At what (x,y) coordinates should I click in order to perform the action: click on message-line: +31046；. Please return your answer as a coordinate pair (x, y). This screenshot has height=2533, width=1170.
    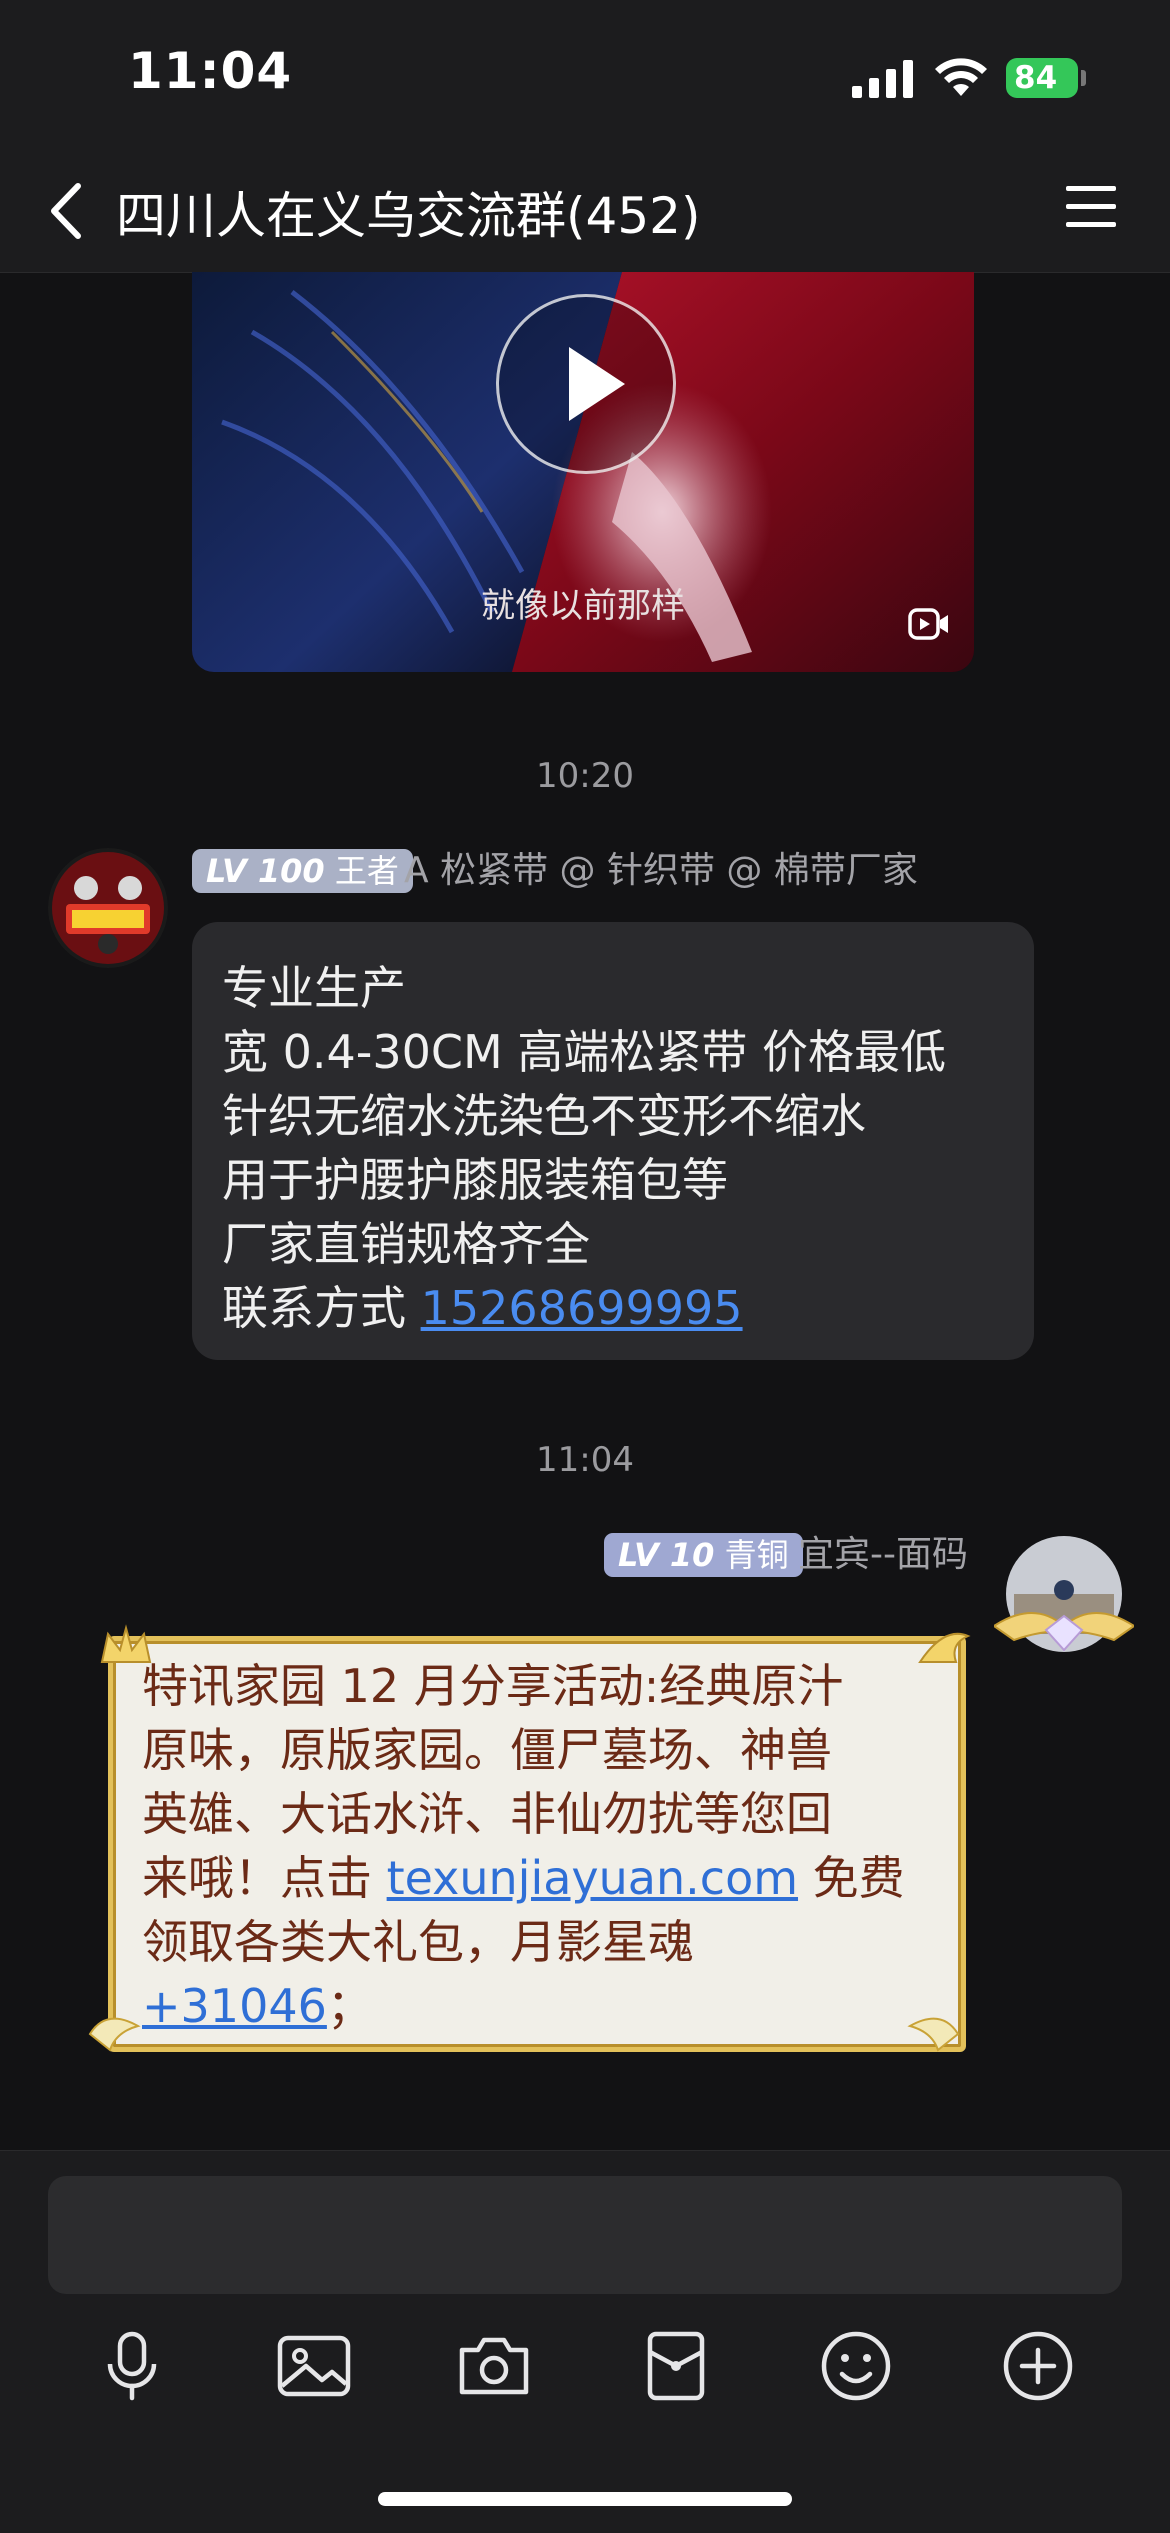
    Looking at the image, I should click on (257, 2003).